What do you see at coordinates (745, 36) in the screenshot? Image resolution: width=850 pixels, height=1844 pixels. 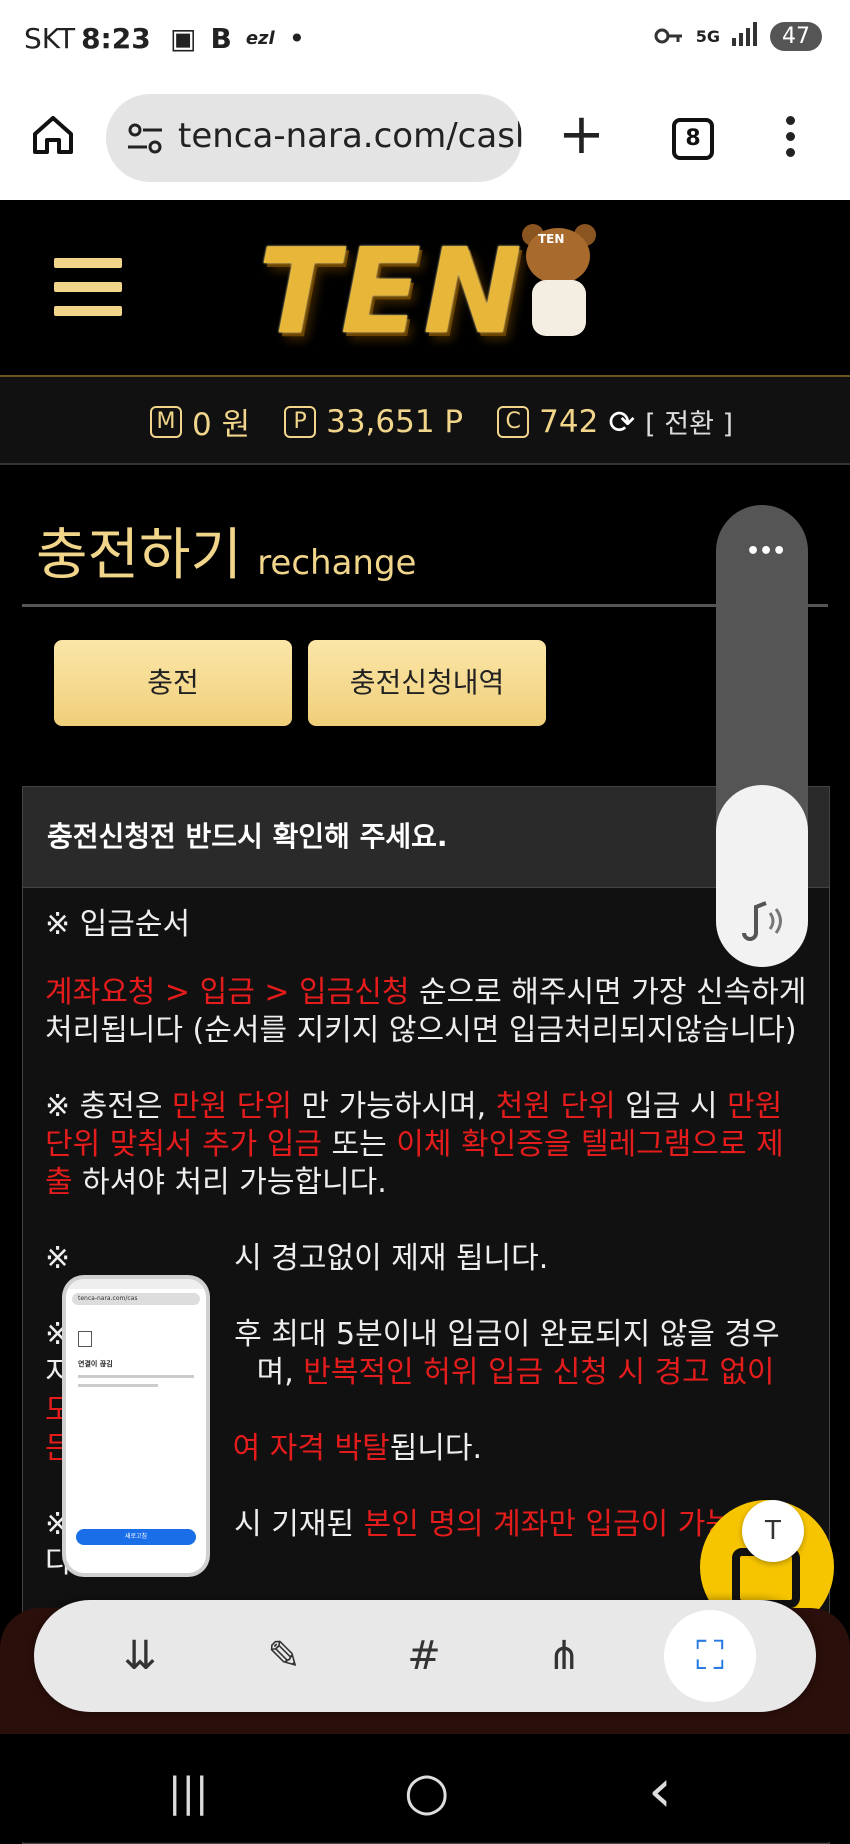 I see `signal-icon` at bounding box center [745, 36].